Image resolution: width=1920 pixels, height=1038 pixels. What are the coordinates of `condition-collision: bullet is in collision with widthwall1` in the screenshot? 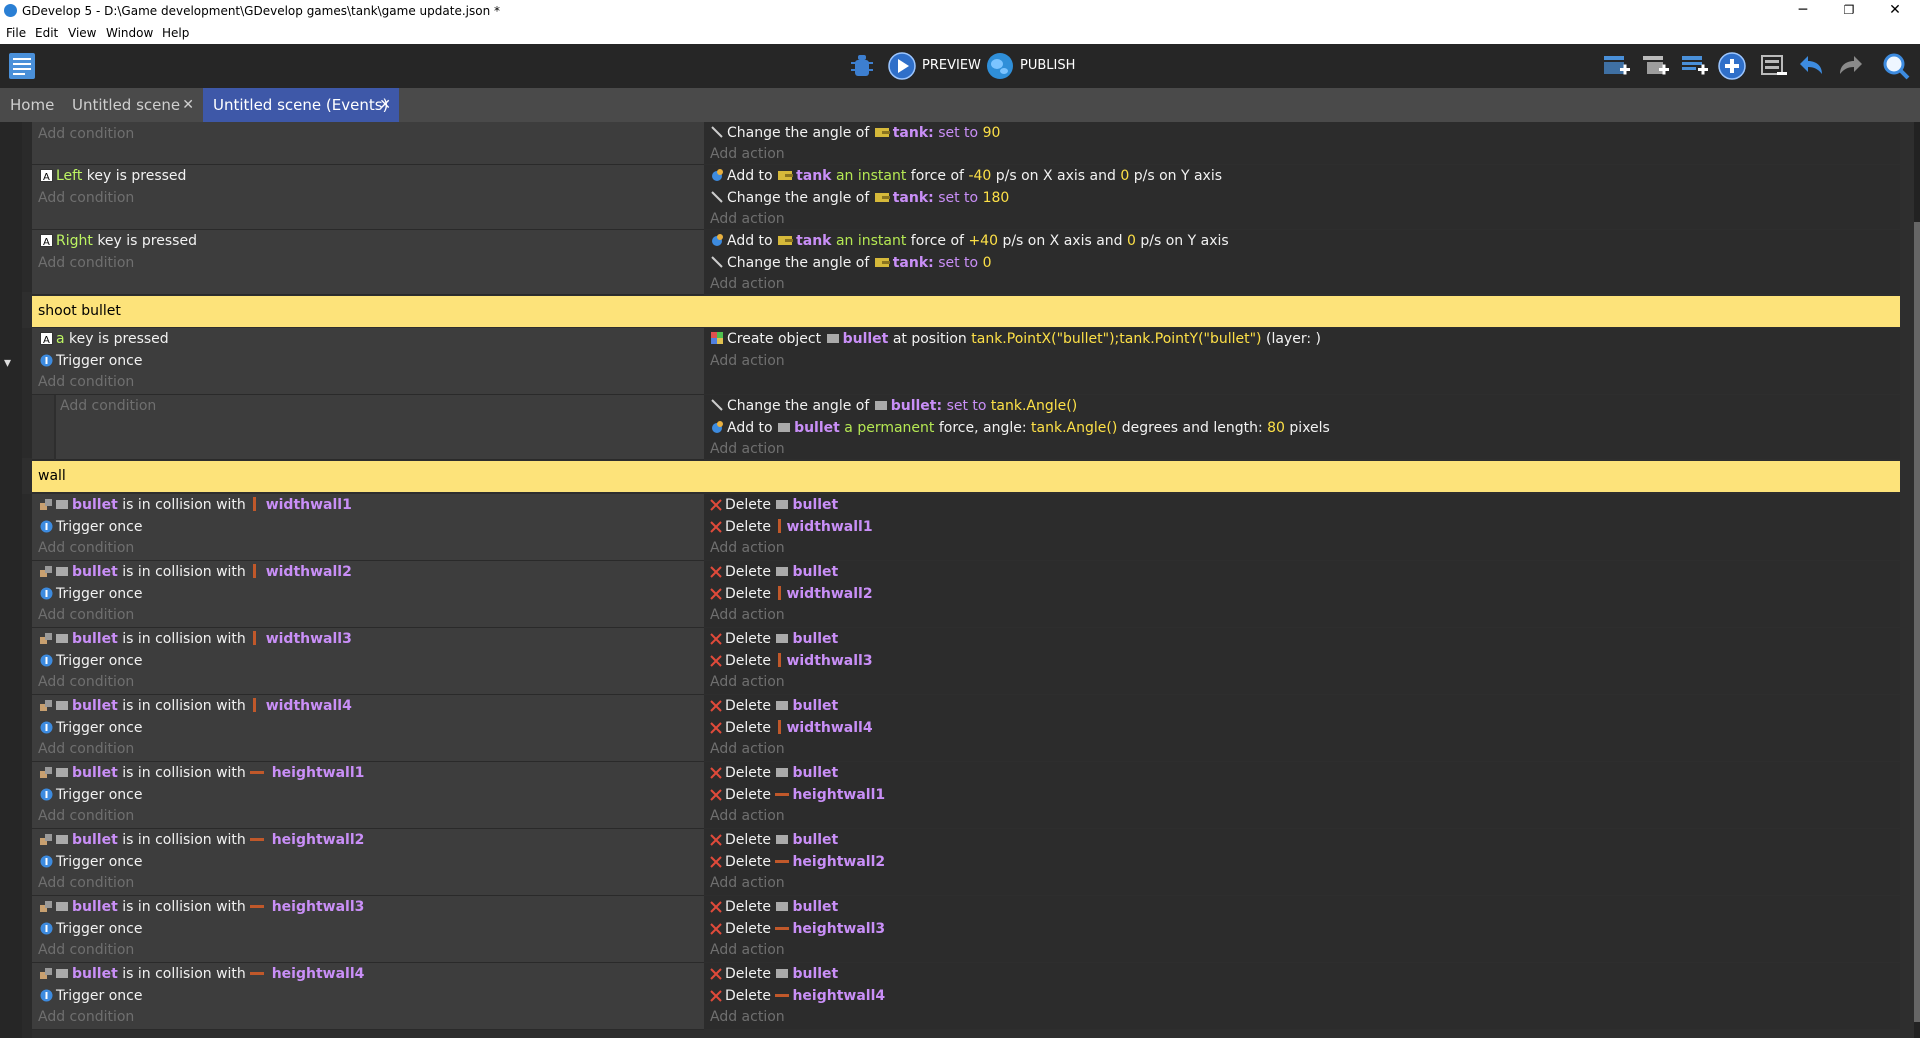 It's located at (196, 507).